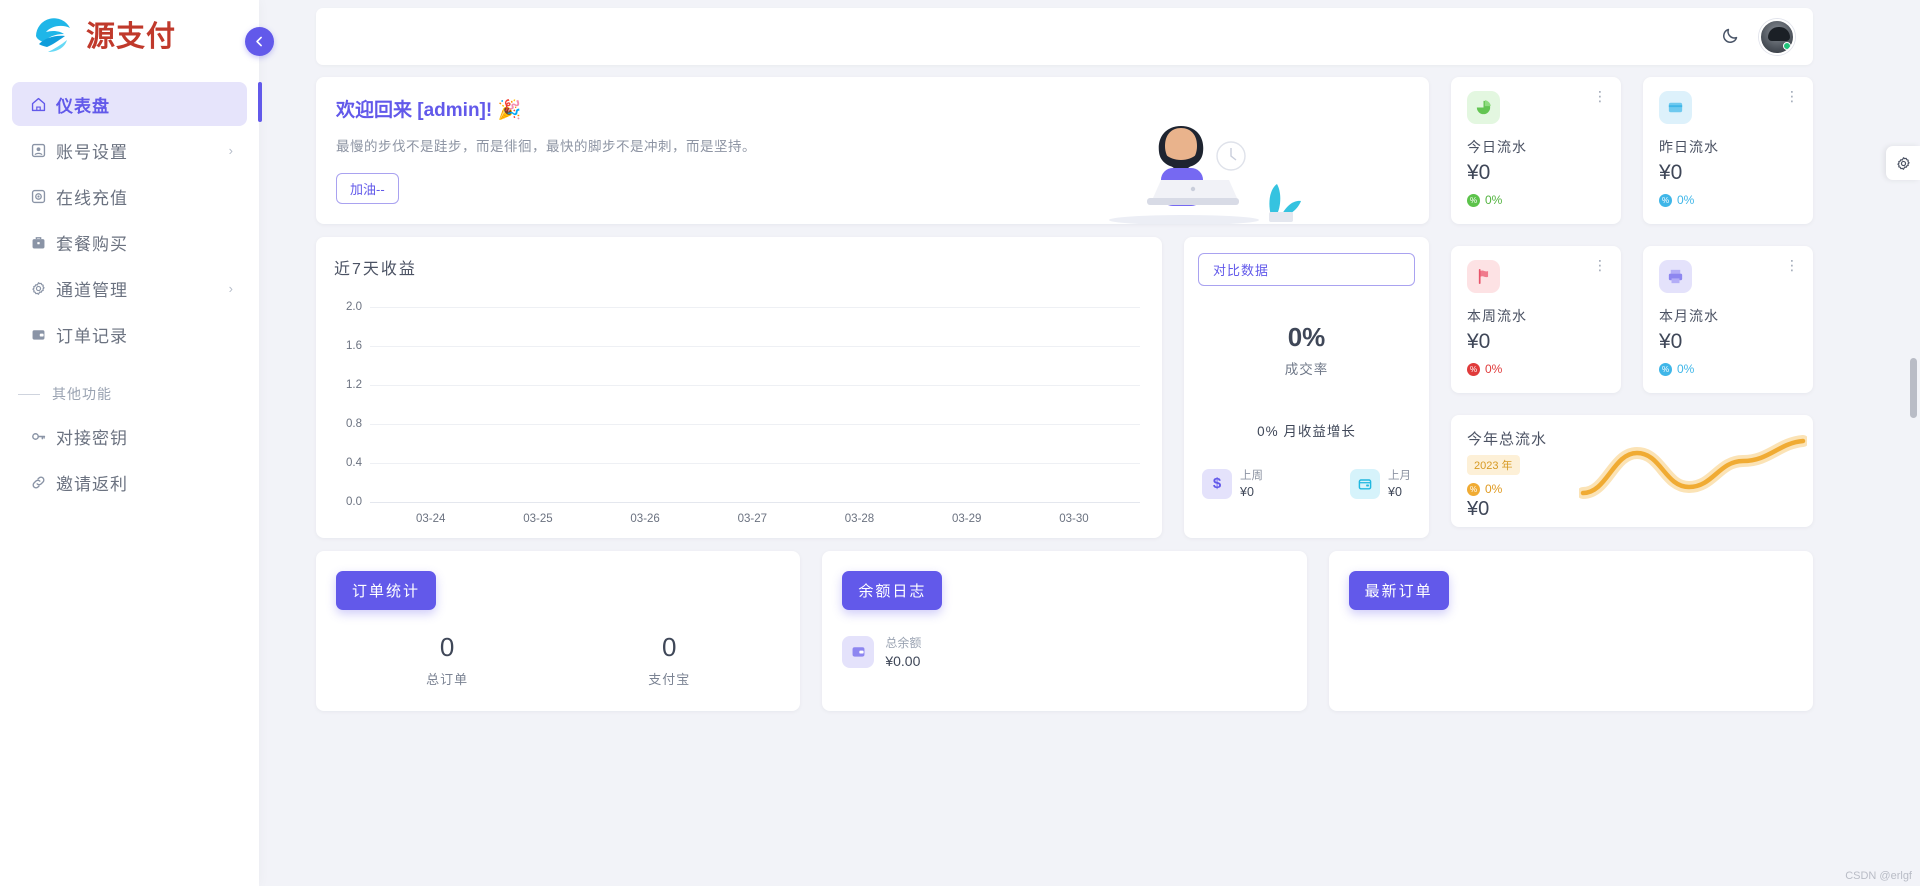 This screenshot has width=1920, height=886. I want to click on link-icon, so click(43, 482).